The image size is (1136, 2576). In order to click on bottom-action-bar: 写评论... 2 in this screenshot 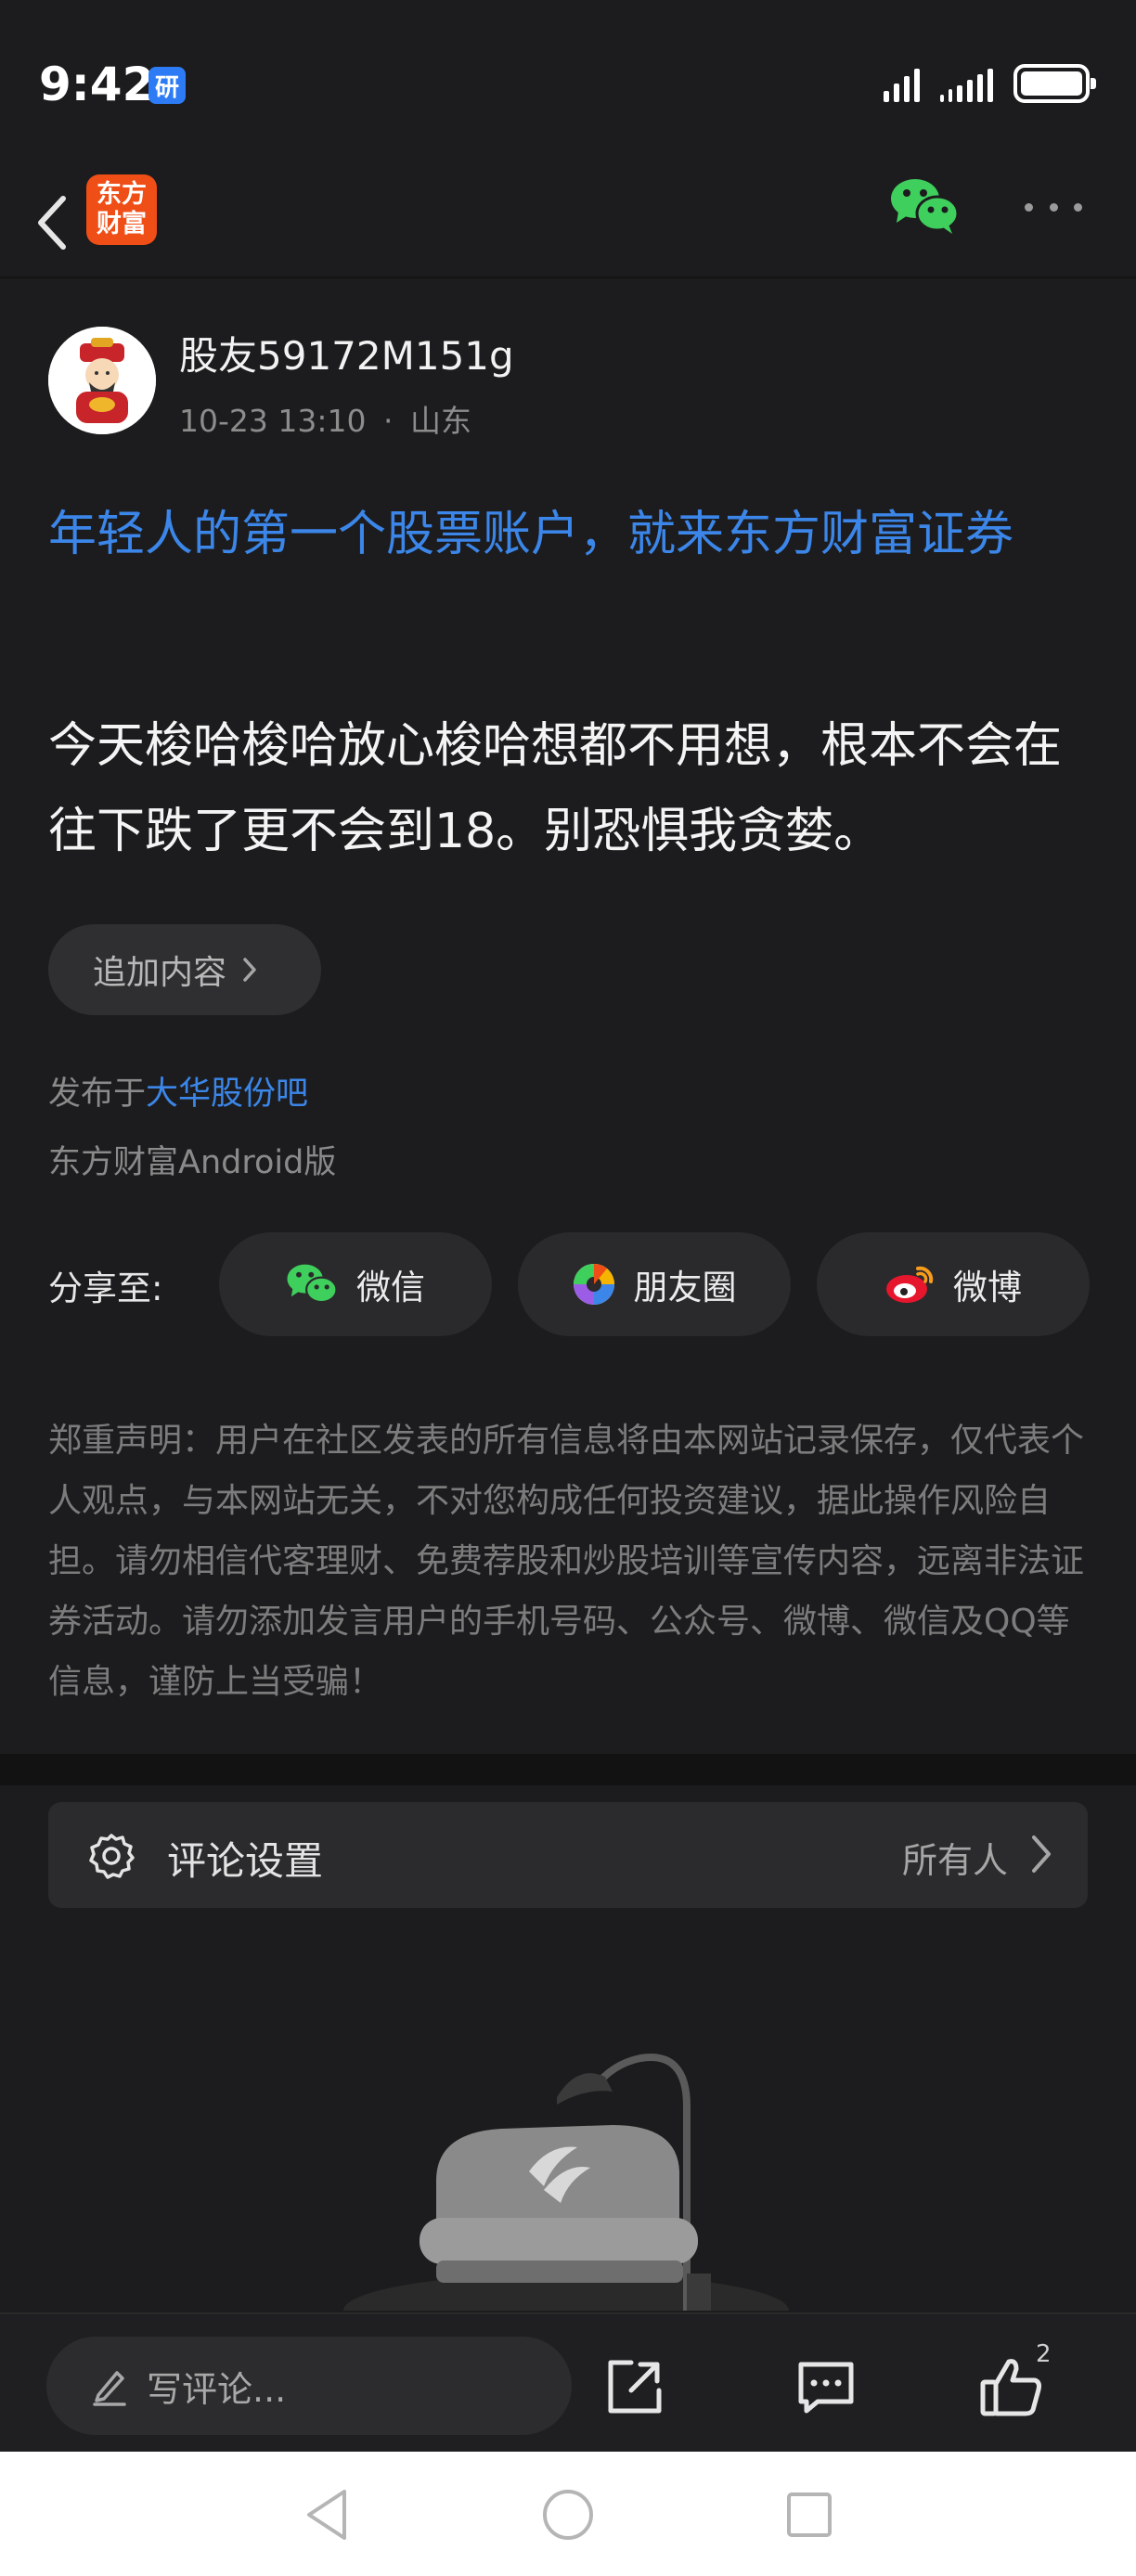, I will do `click(568, 2382)`.